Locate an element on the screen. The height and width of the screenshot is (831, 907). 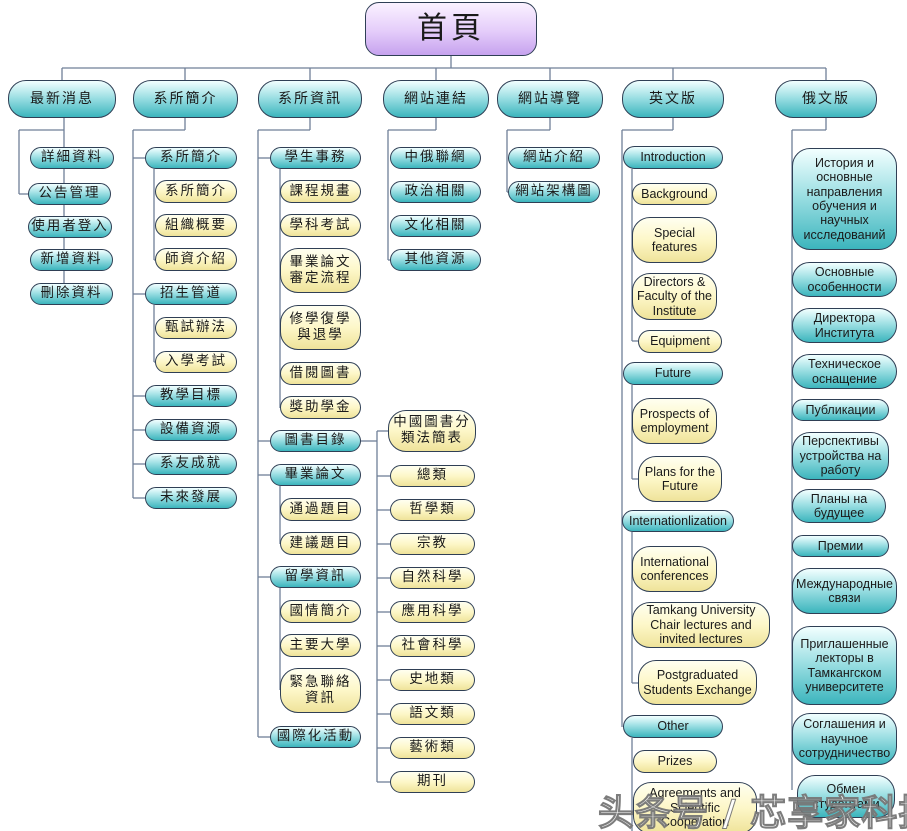
leaf-node: 獎助學金 is located at coordinates (320, 407).